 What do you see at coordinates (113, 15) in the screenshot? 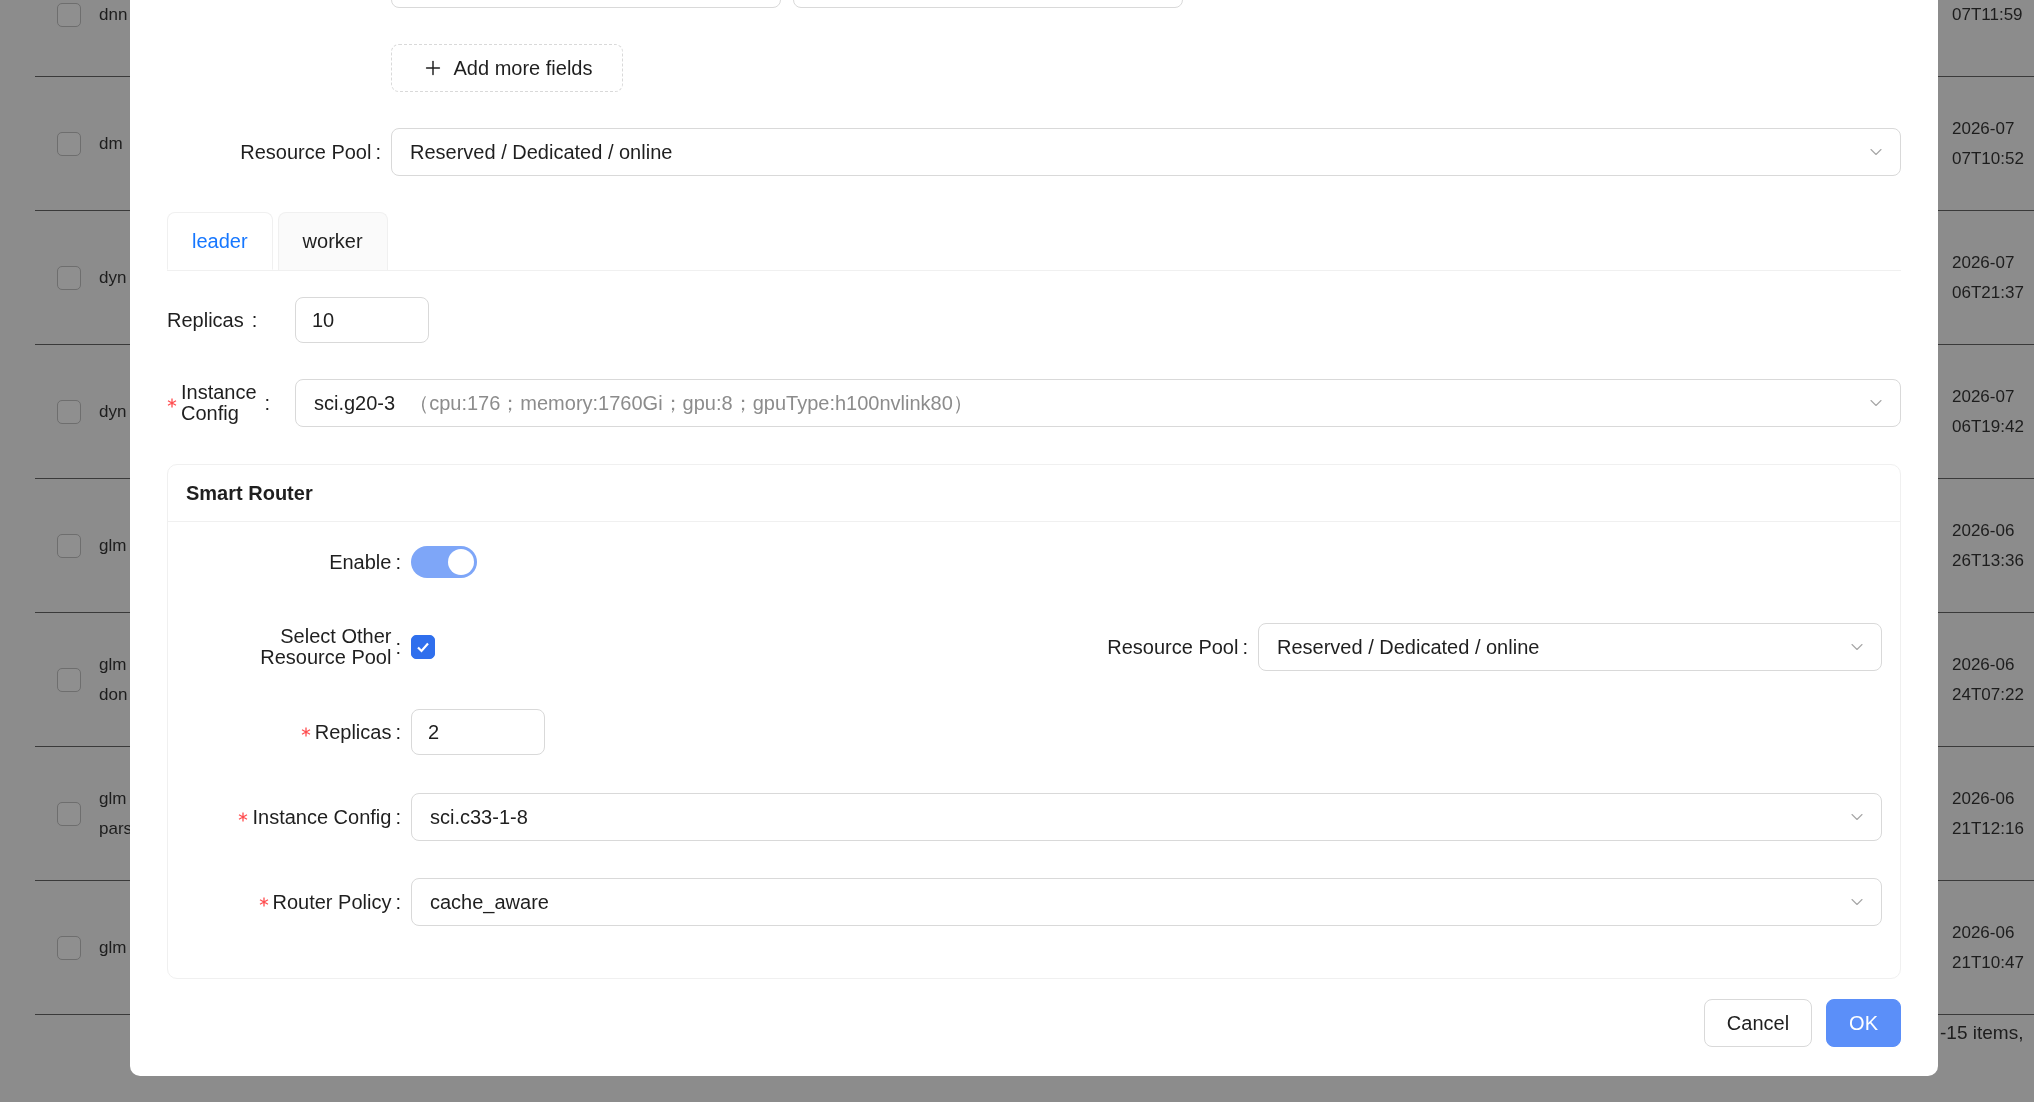
I see `table-cell-text: dnn` at bounding box center [113, 15].